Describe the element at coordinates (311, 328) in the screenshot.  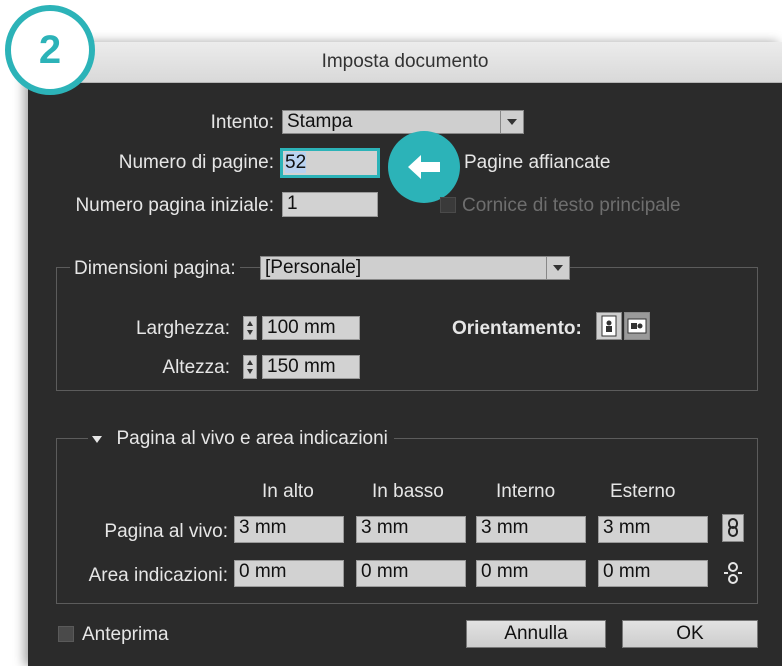
I see `width-field: 100 mm` at that location.